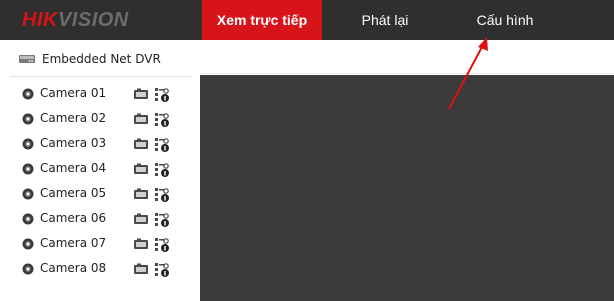 This screenshot has height=301, width=614. What do you see at coordinates (407, 57) in the screenshot?
I see `toolbar-strip` at bounding box center [407, 57].